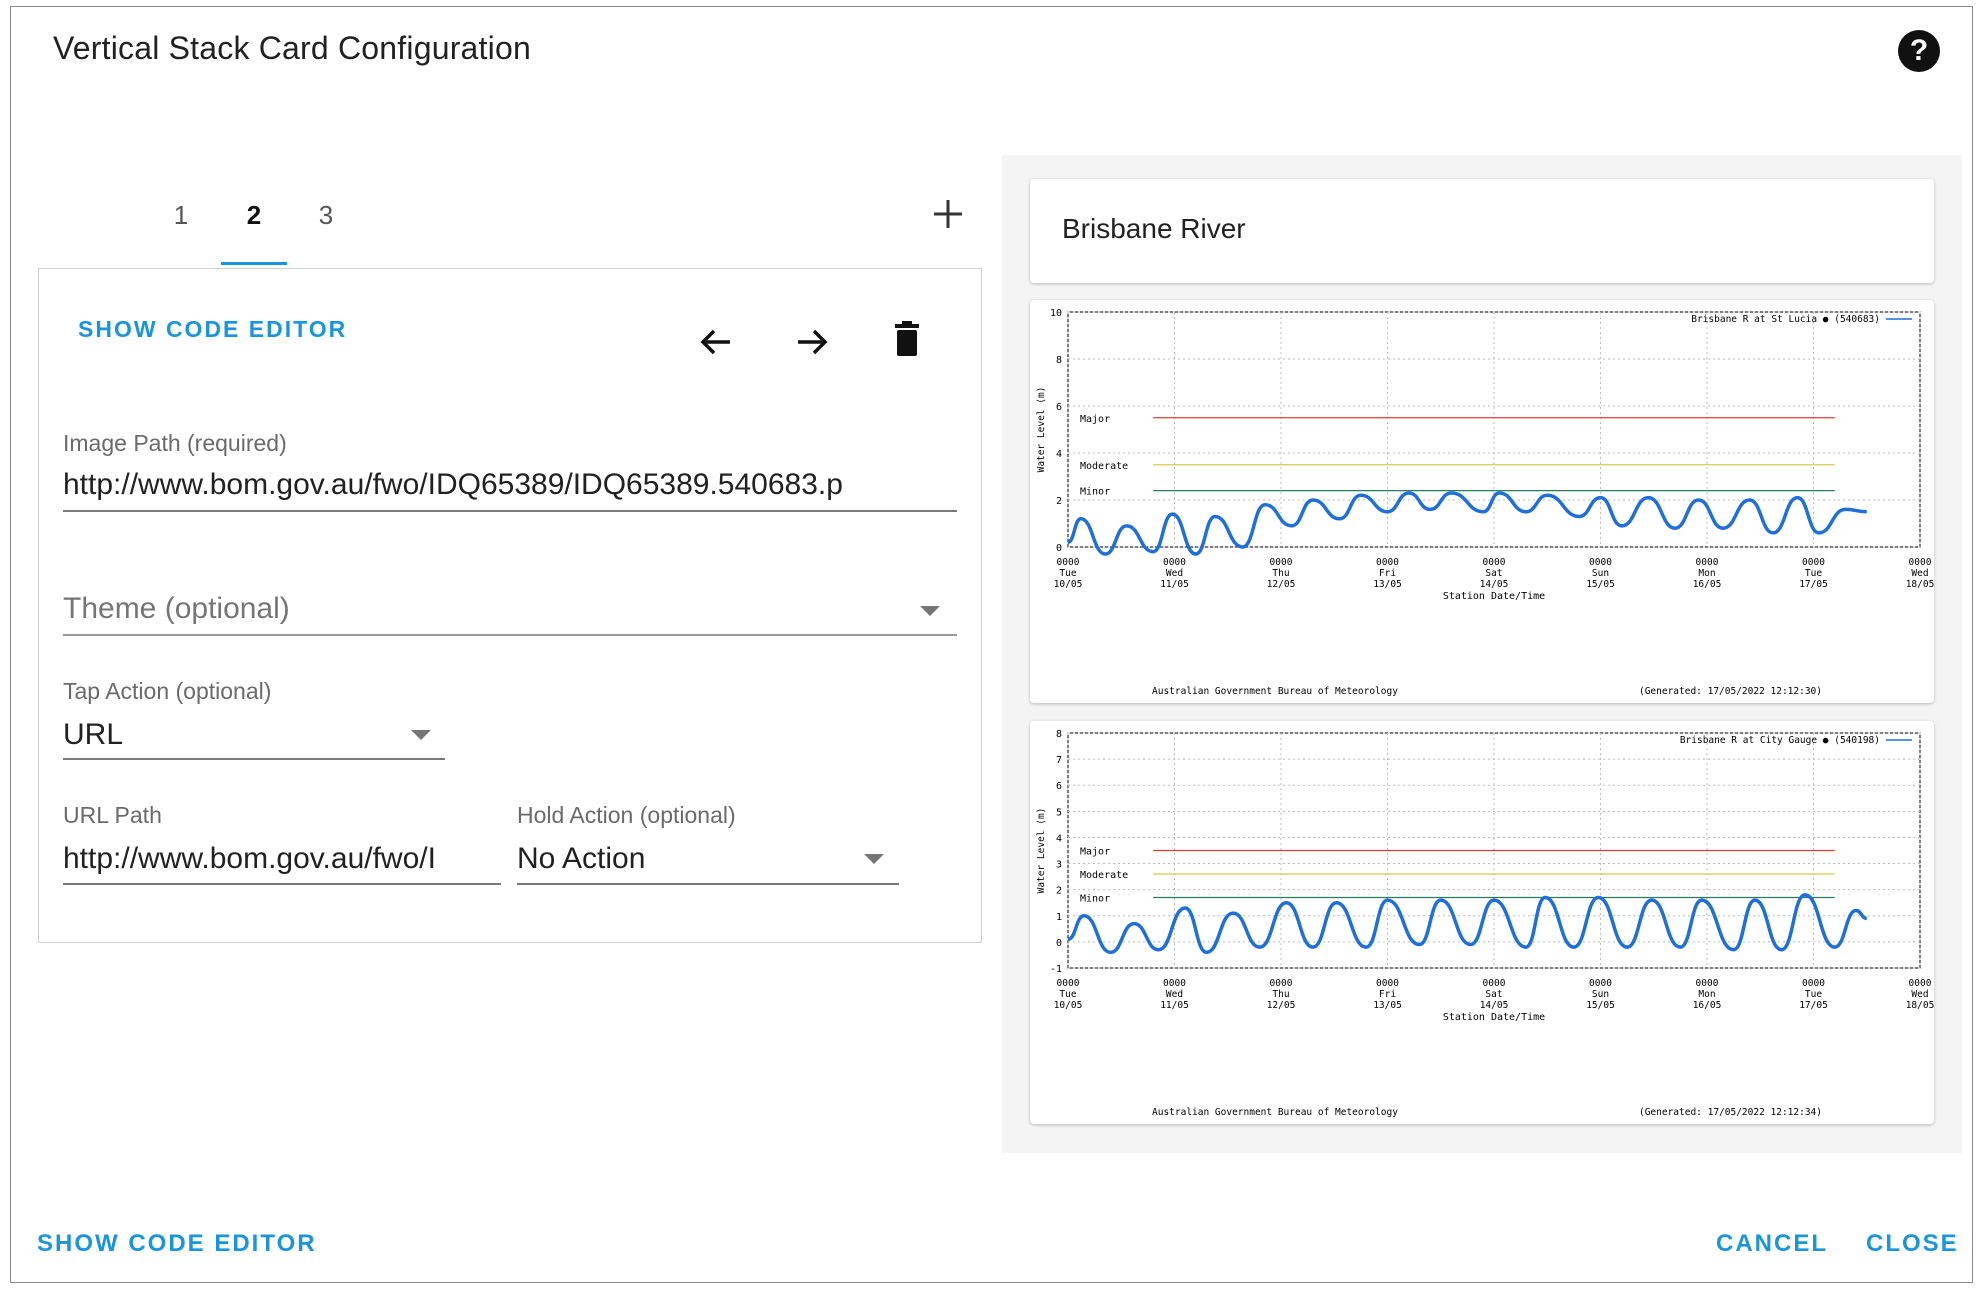  What do you see at coordinates (167, 691) in the screenshot?
I see `tap-action-label: Tap Action (optional)` at bounding box center [167, 691].